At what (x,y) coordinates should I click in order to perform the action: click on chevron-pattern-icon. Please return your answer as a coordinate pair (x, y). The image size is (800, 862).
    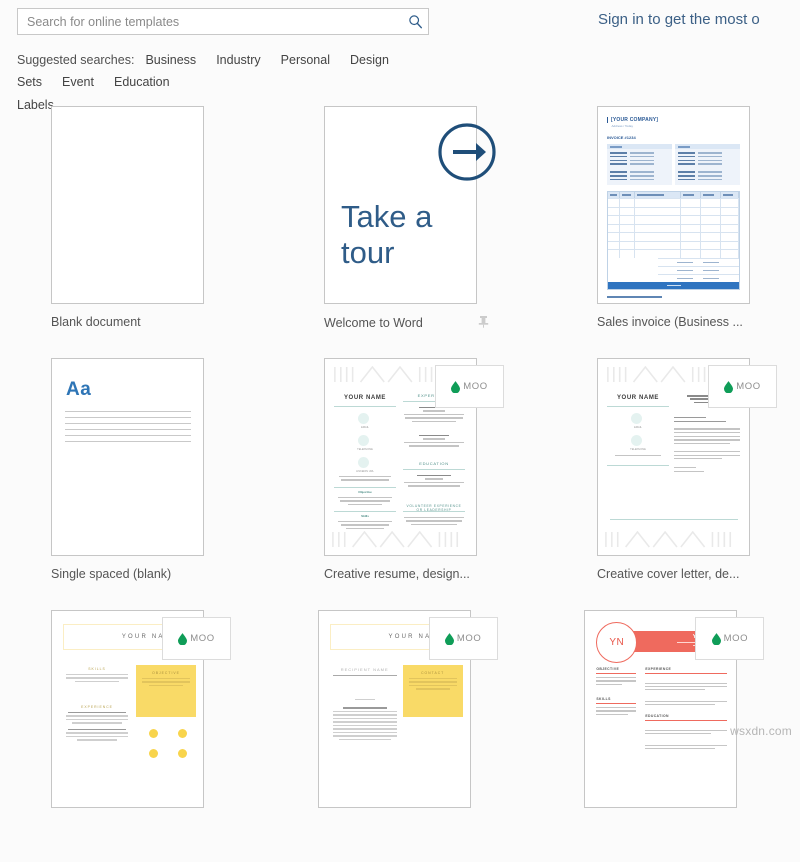
    Looking at the image, I should click on (668, 539).